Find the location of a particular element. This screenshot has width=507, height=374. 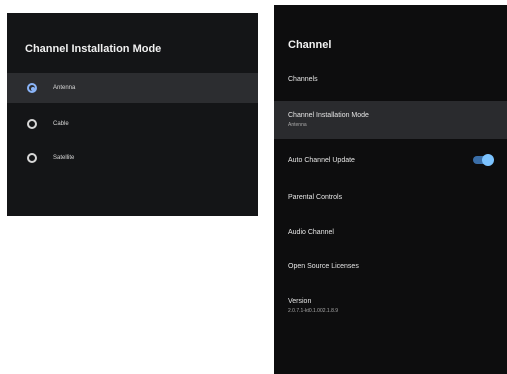

toggle-knob-icon is located at coordinates (488, 160).